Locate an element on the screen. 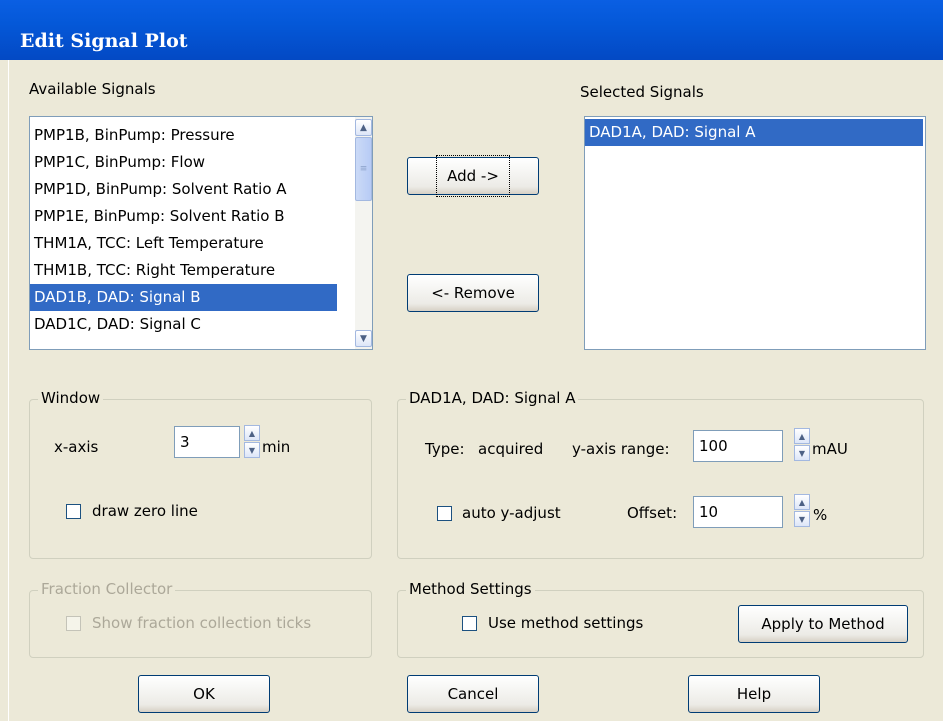 The image size is (943, 721). remove-button-label: <- Remove is located at coordinates (473, 293).